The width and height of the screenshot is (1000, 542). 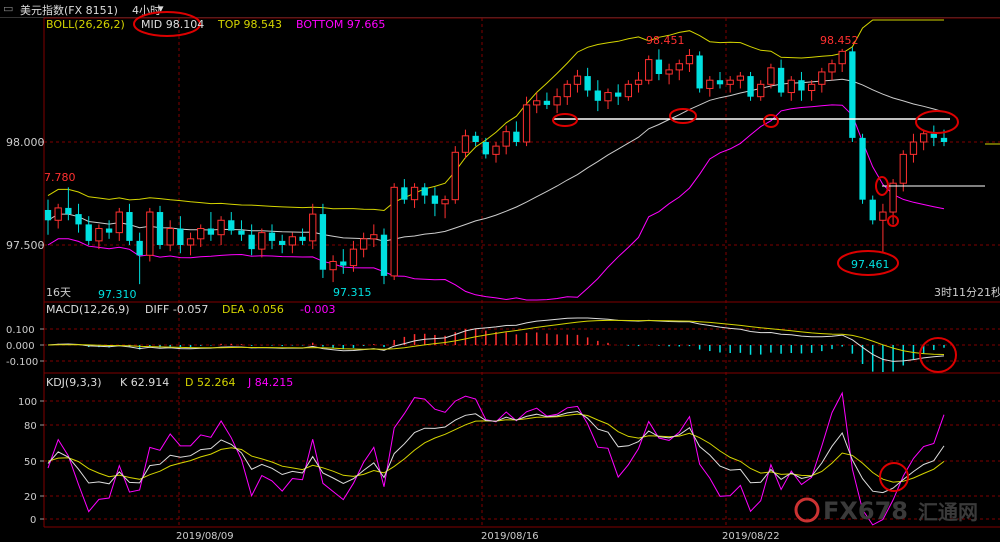 I want to click on bar-countdown: 3时11分21秒, so click(x=967, y=292).